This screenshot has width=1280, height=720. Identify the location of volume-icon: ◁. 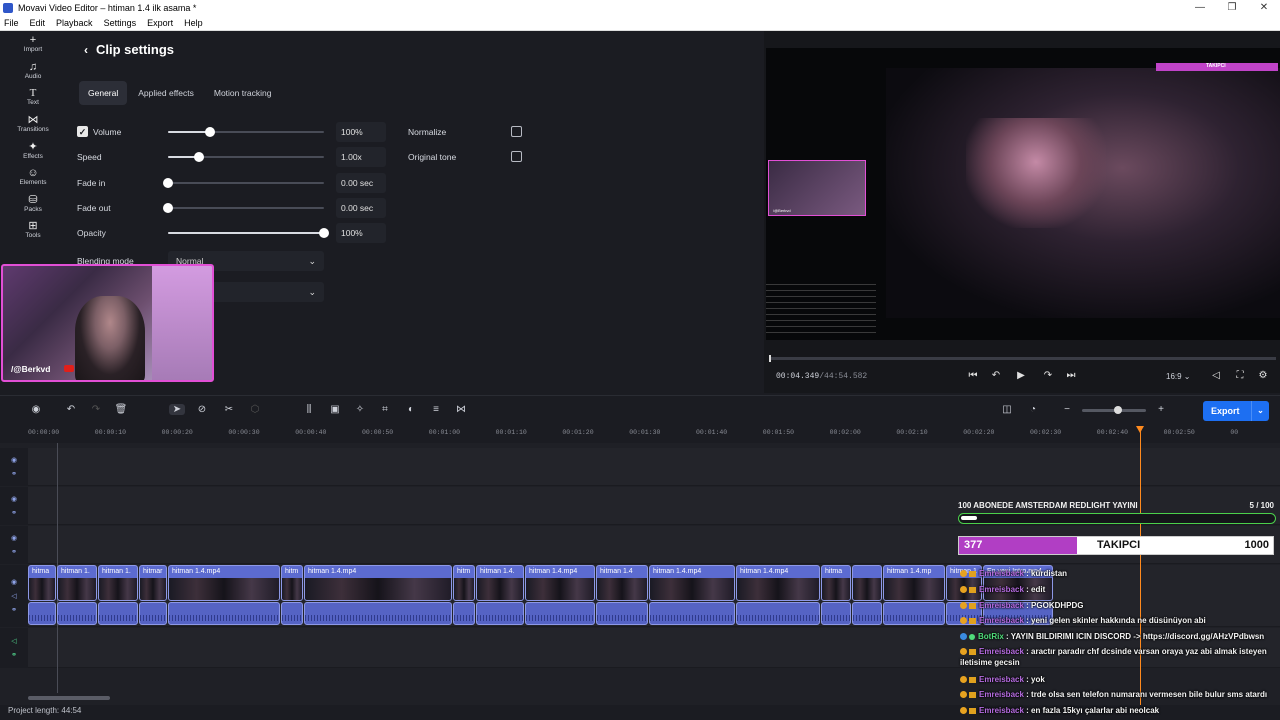
(1216, 375).